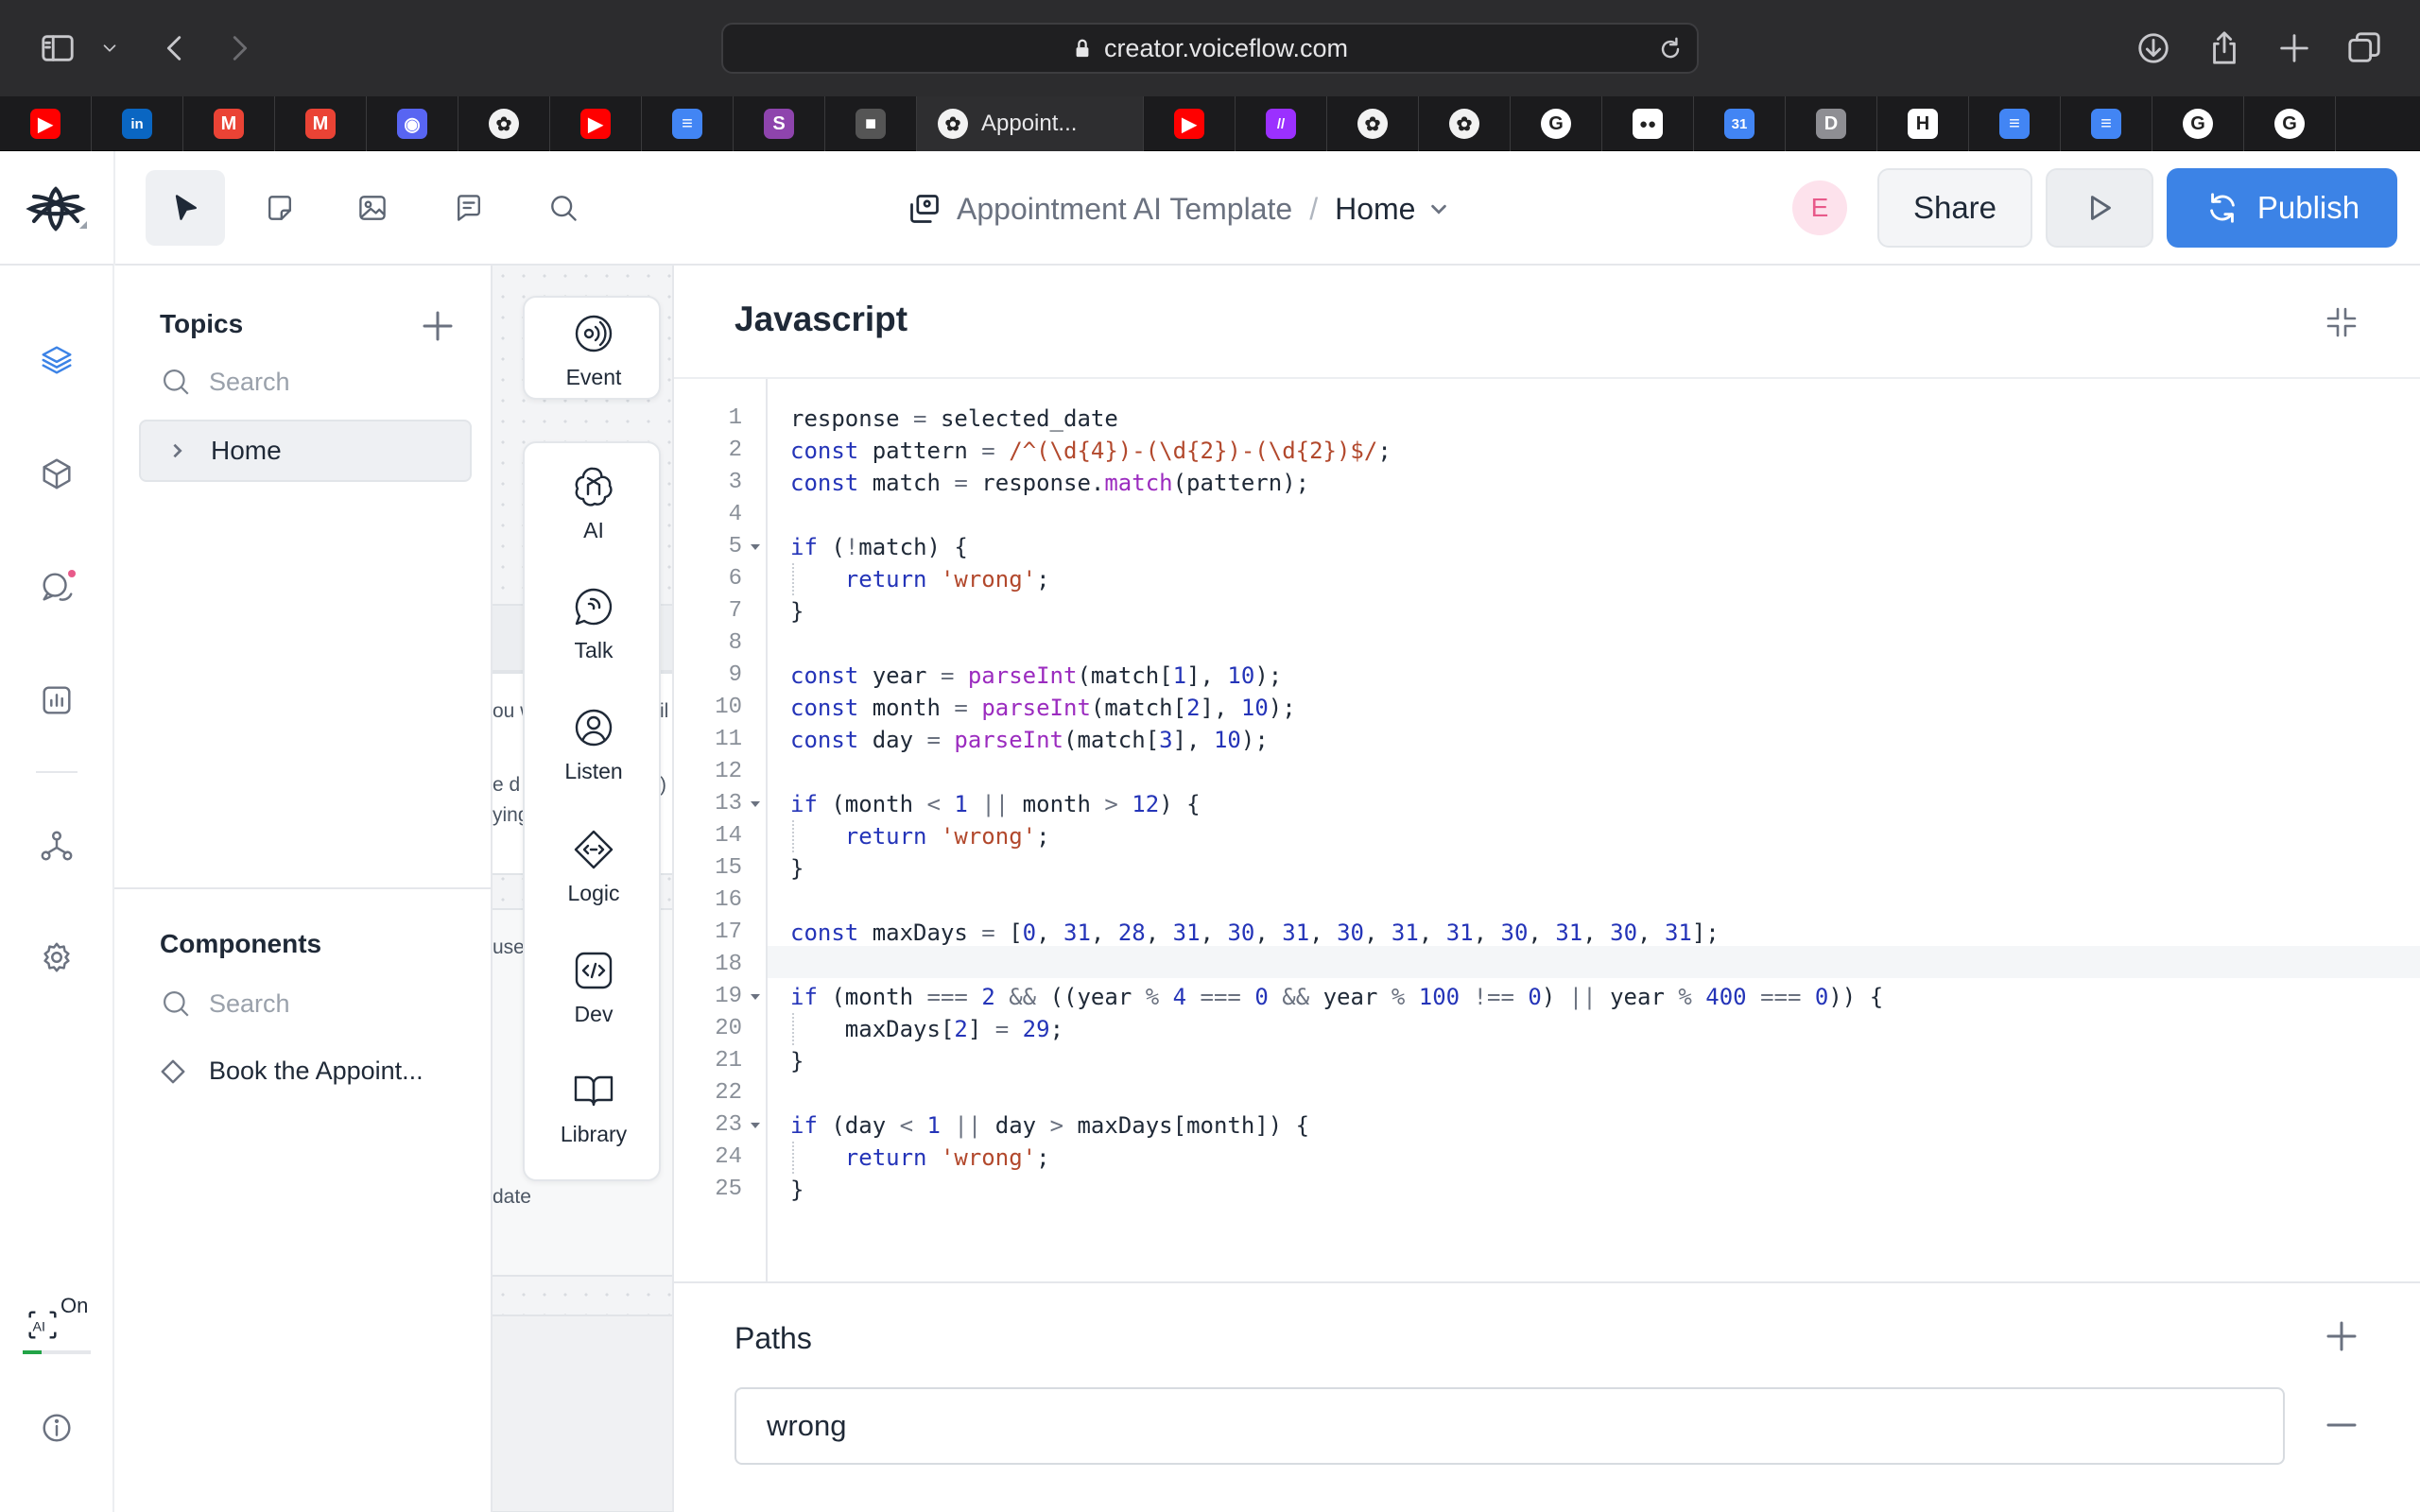  What do you see at coordinates (2341, 1336) in the screenshot?
I see `add-path-icon` at bounding box center [2341, 1336].